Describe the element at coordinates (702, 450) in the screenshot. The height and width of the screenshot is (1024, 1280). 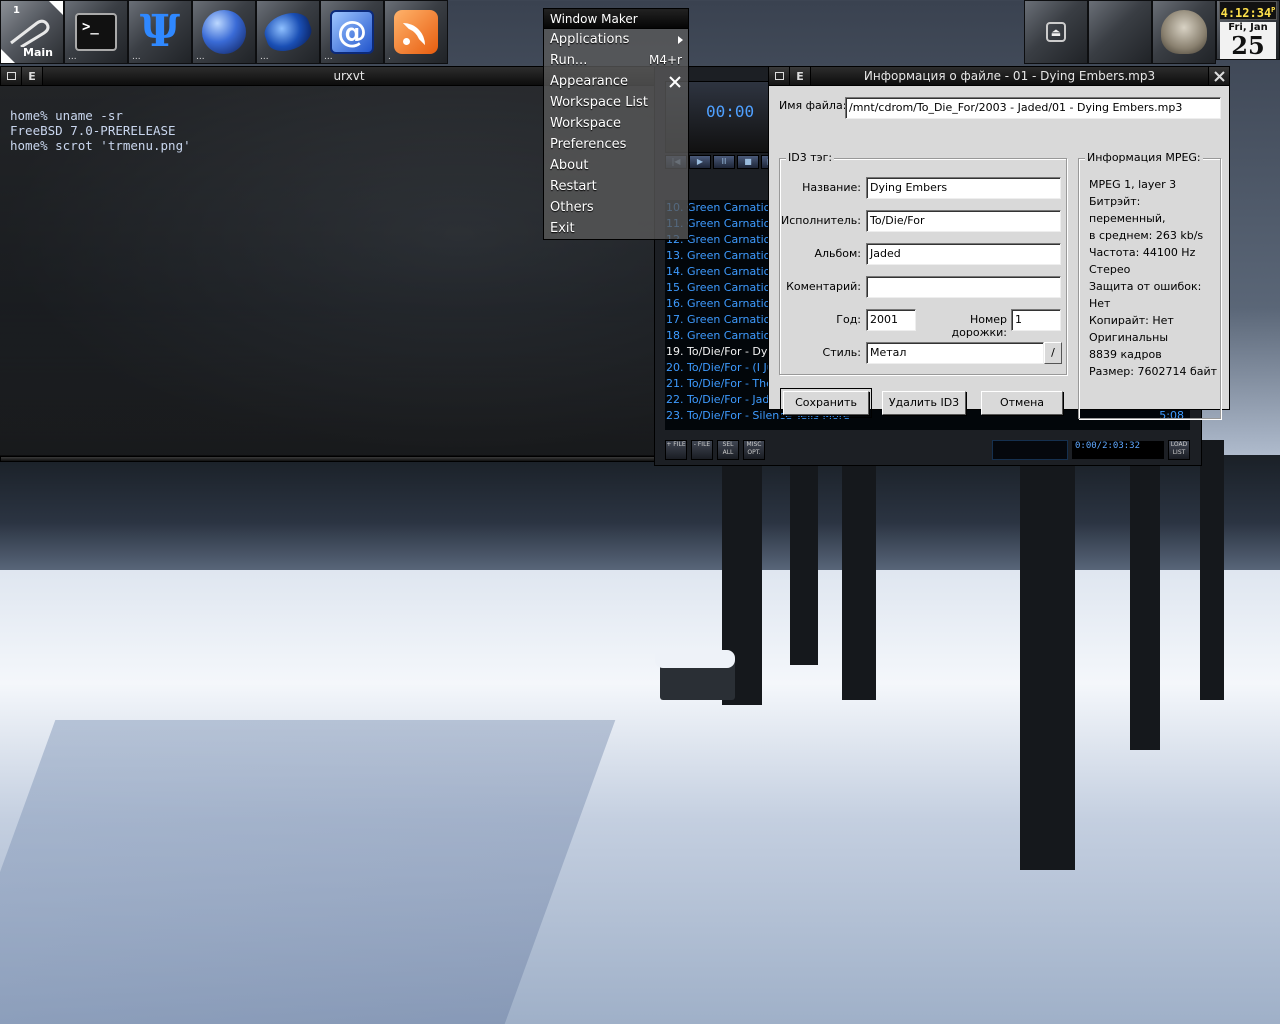
I see `remove-file-button: - FILE` at that location.